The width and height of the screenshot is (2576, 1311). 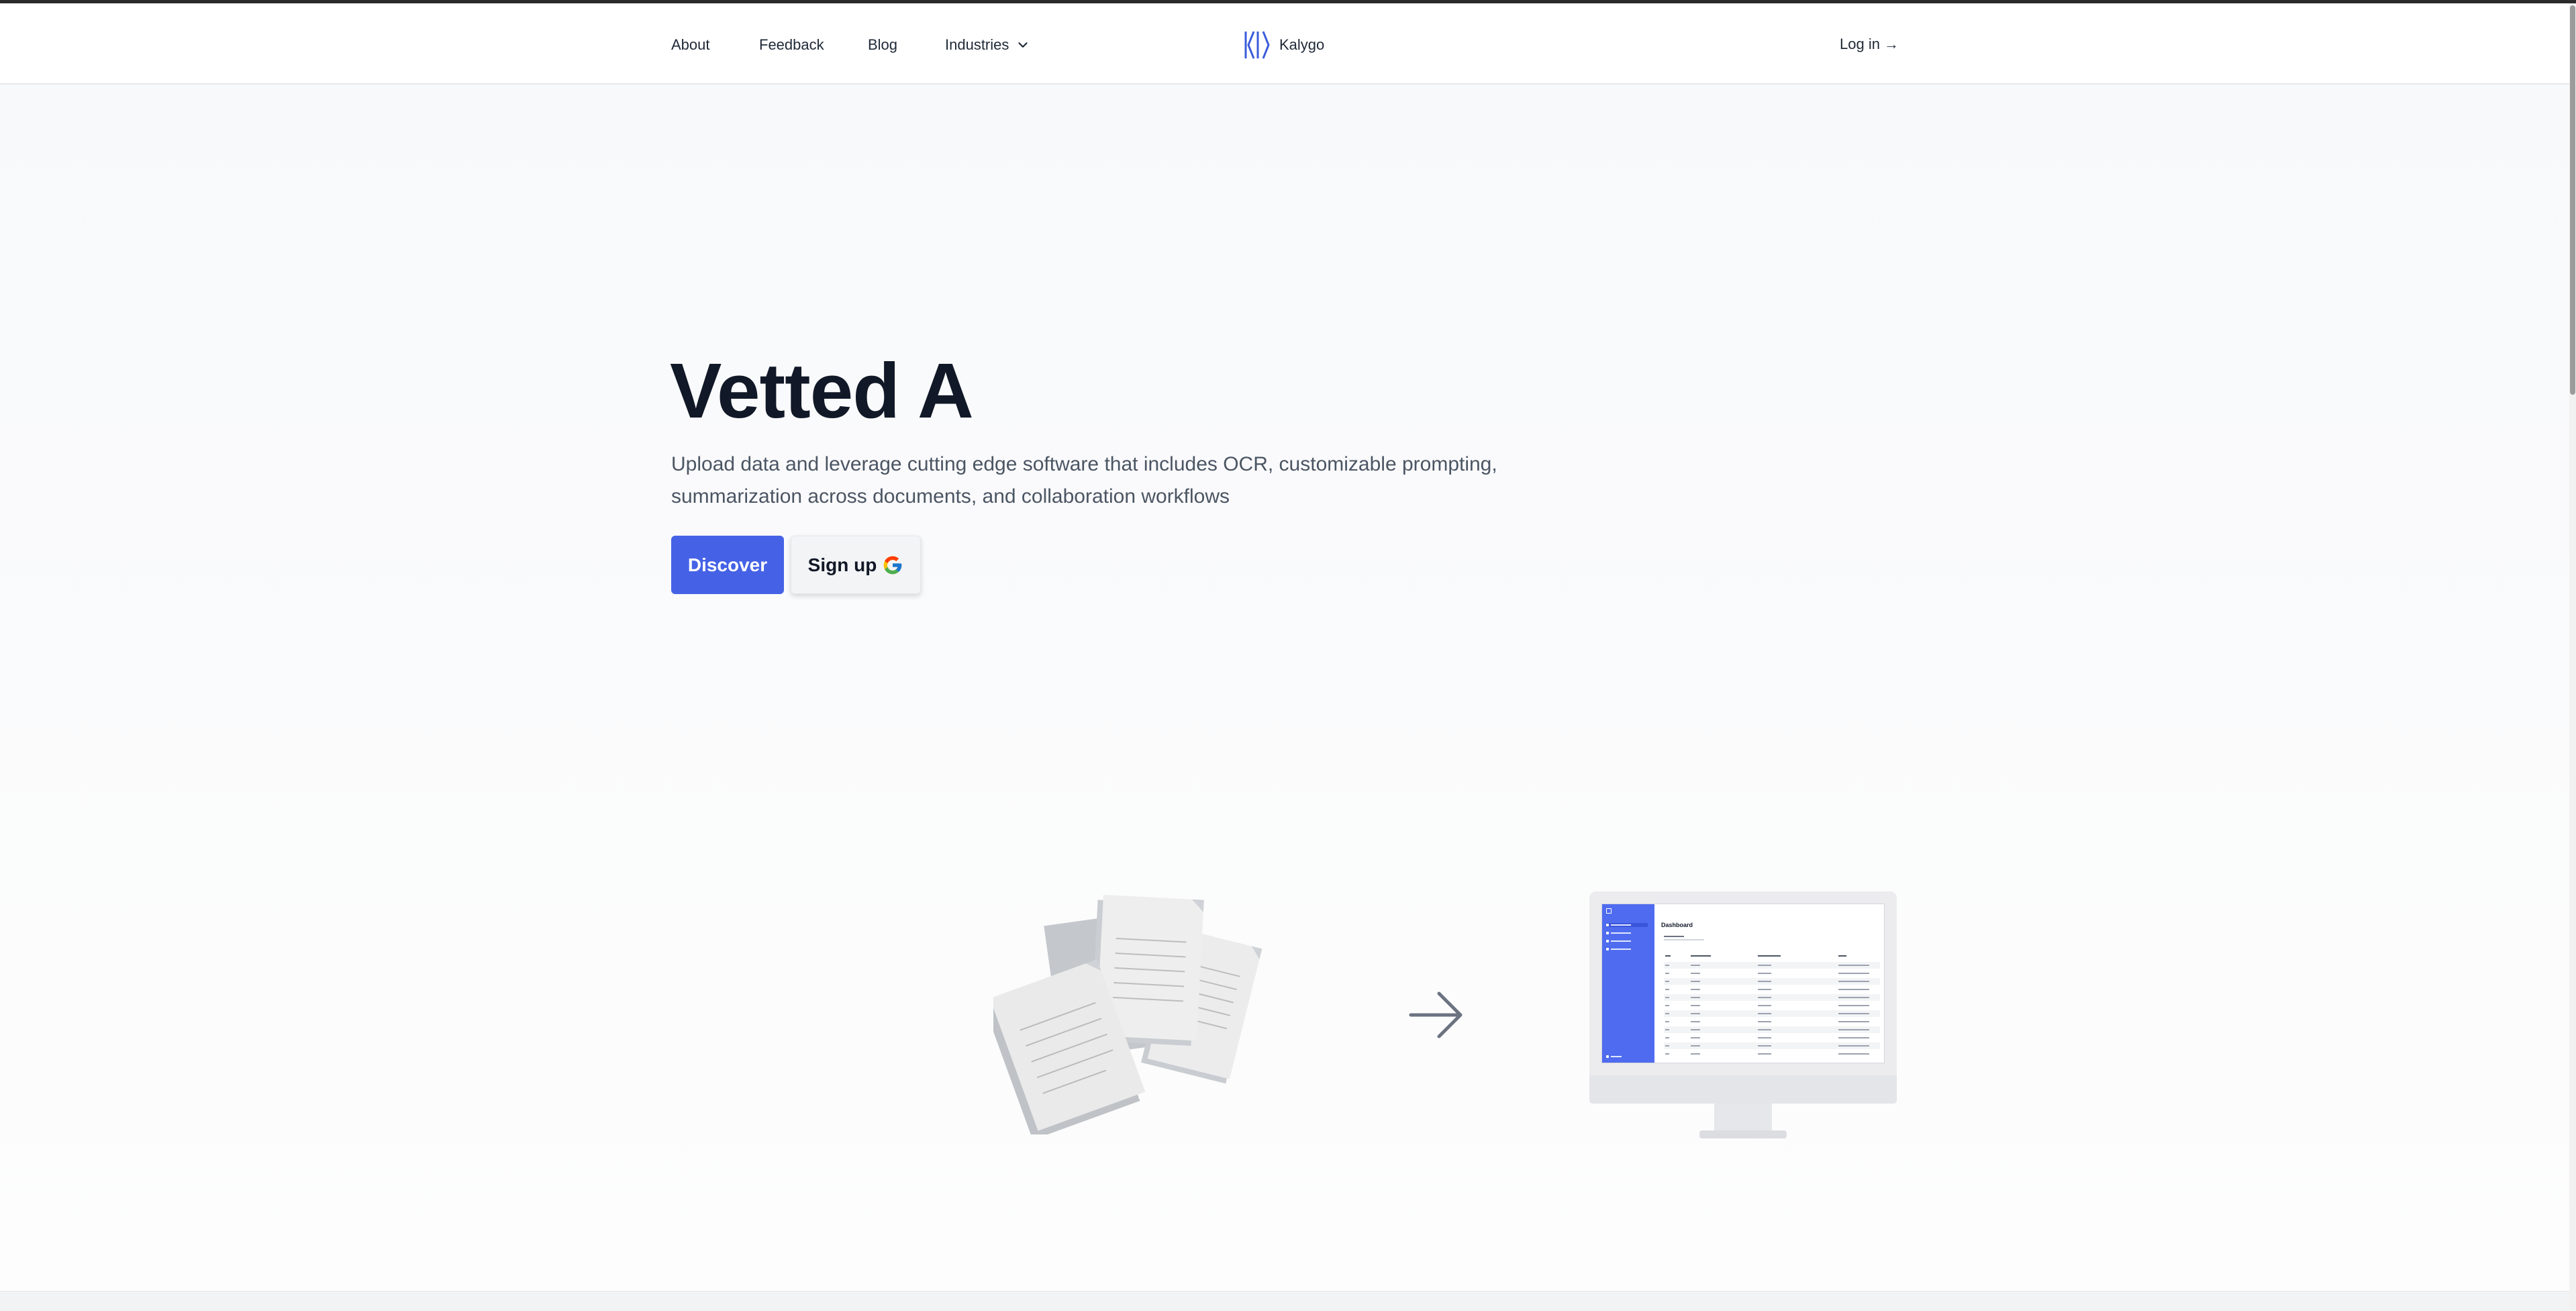 What do you see at coordinates (977, 45) in the screenshot?
I see `nav-industries-label: Industries` at bounding box center [977, 45].